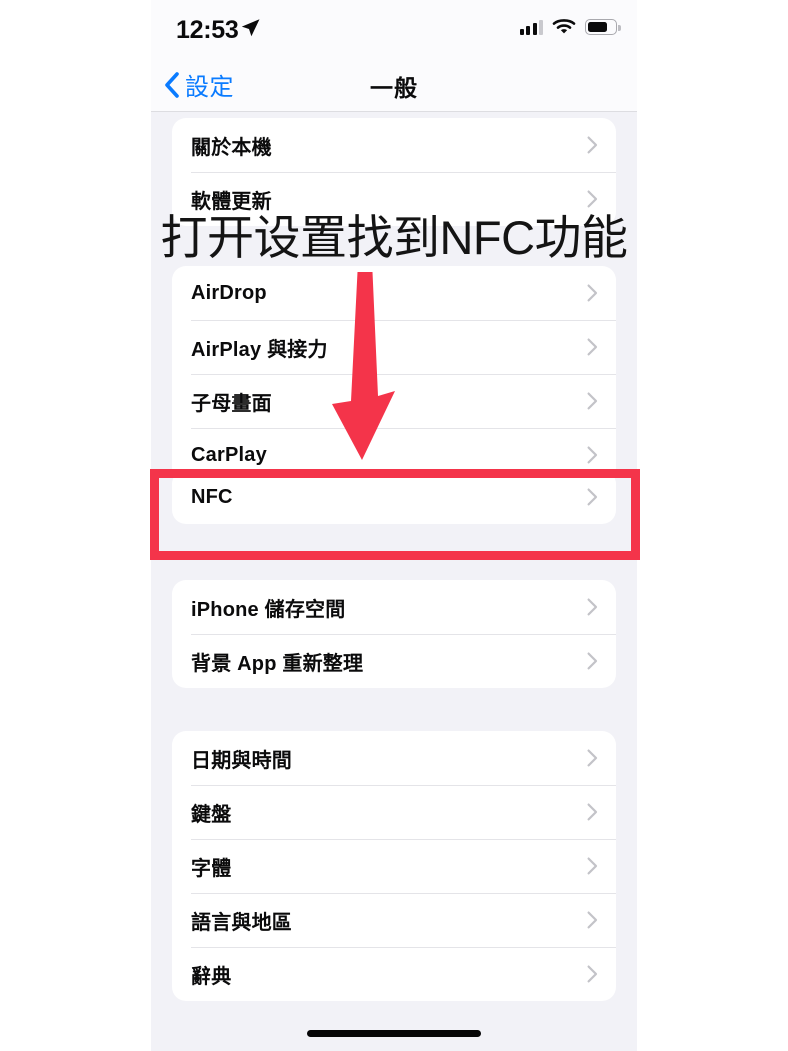 The width and height of the screenshot is (788, 1051). Describe the element at coordinates (241, 760) in the screenshot. I see `row-label: 日期與時間` at that location.